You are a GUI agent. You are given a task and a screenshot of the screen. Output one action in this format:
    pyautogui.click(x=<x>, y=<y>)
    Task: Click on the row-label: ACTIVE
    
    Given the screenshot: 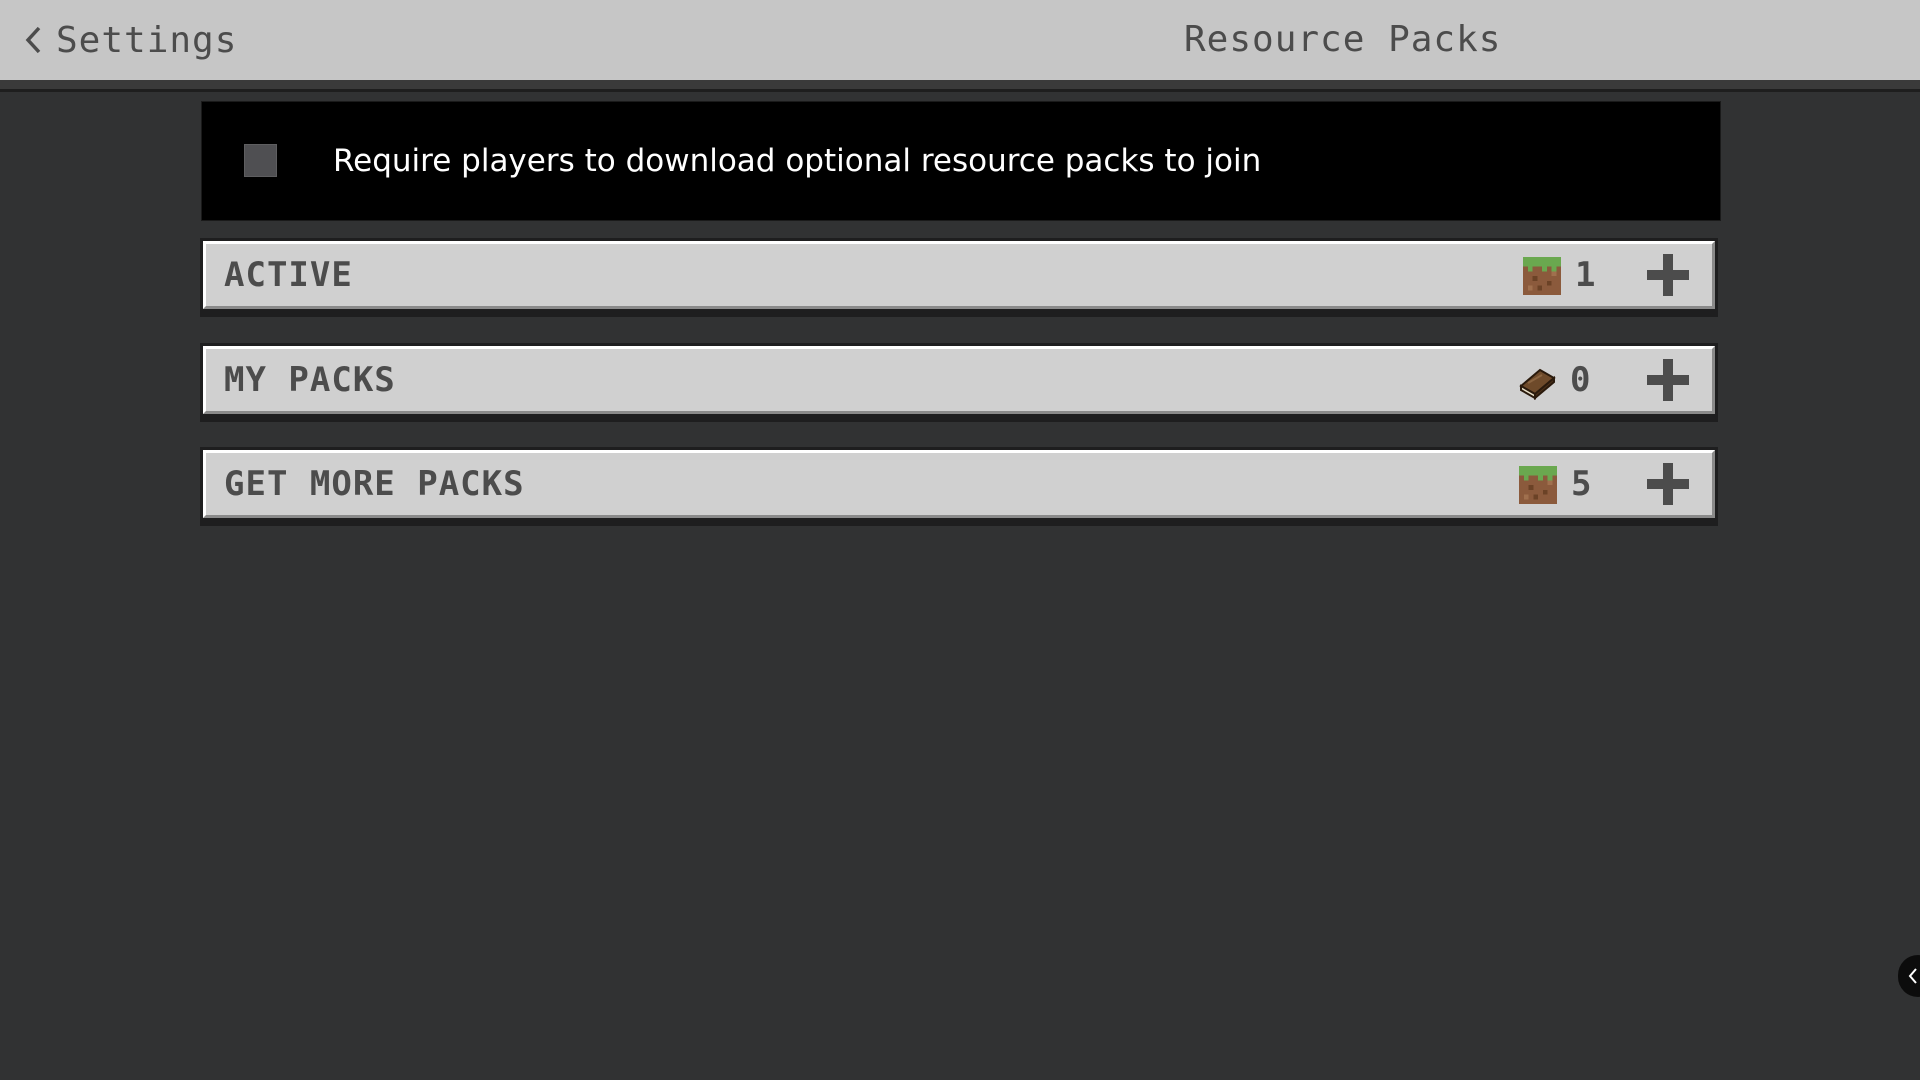 What is the action you would take?
    pyautogui.click(x=288, y=275)
    